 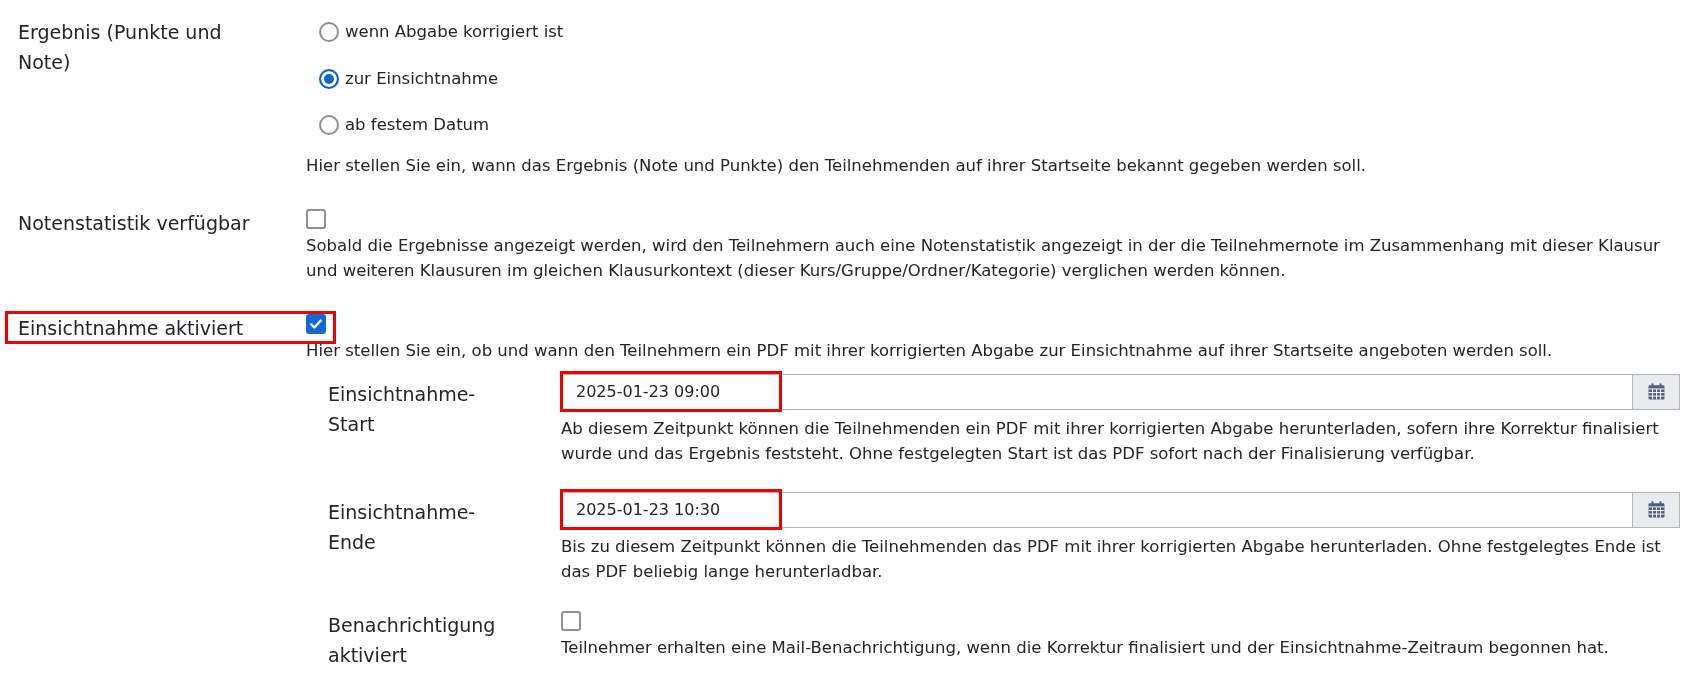 I want to click on radio-label: wenn Abgabe korrigiert ist, so click(x=454, y=32).